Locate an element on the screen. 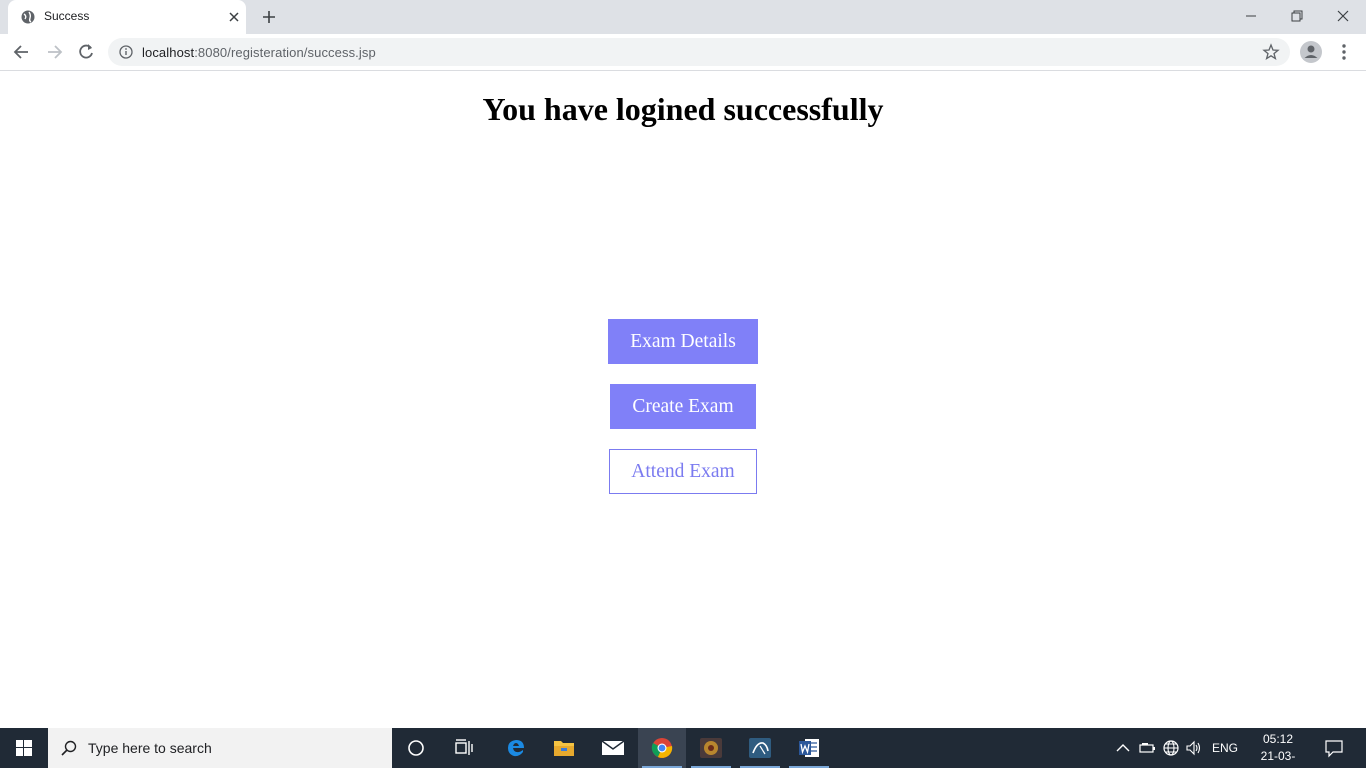 The height and width of the screenshot is (782, 1366). windows-taskbar: Type here to search ENG 05:12 21-03-2021 is located at coordinates (683, 754).